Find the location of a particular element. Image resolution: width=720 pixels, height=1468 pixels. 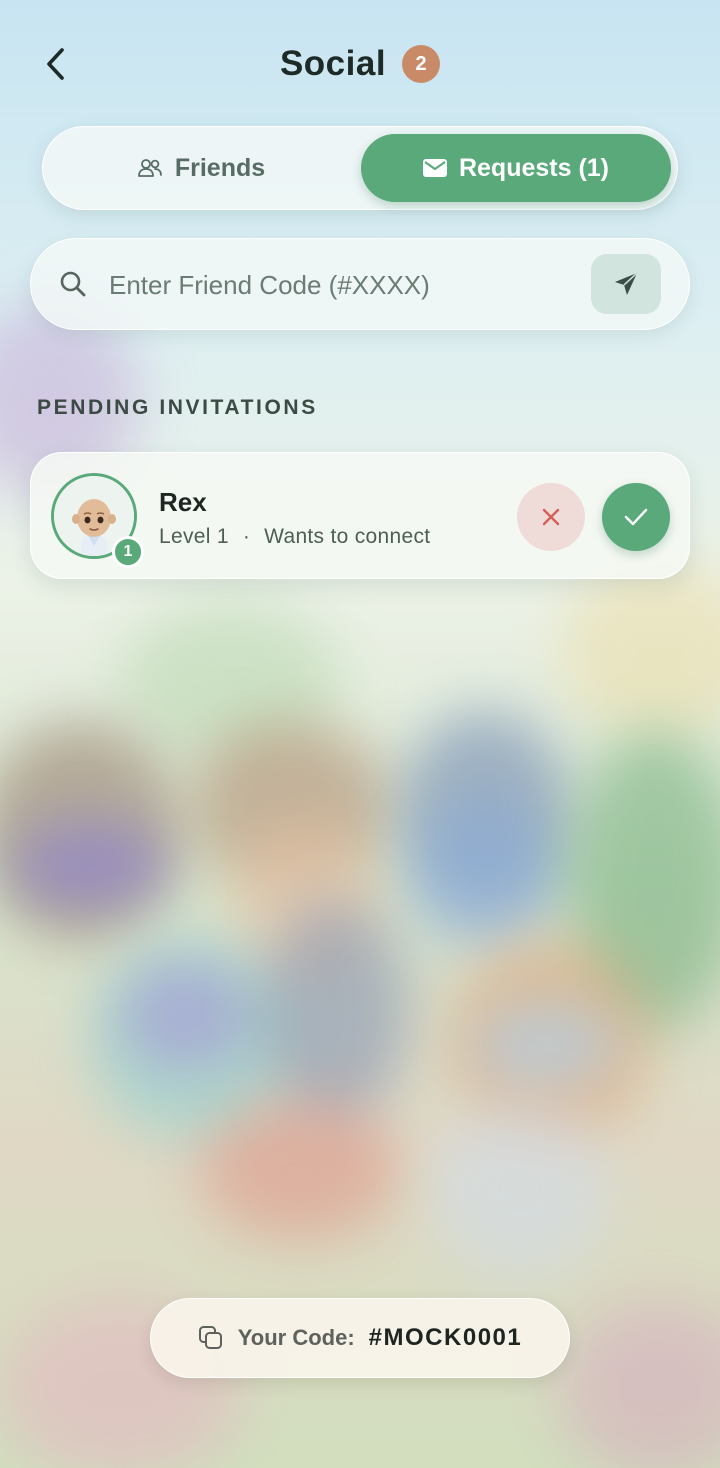

envelope-icon is located at coordinates (434, 168).